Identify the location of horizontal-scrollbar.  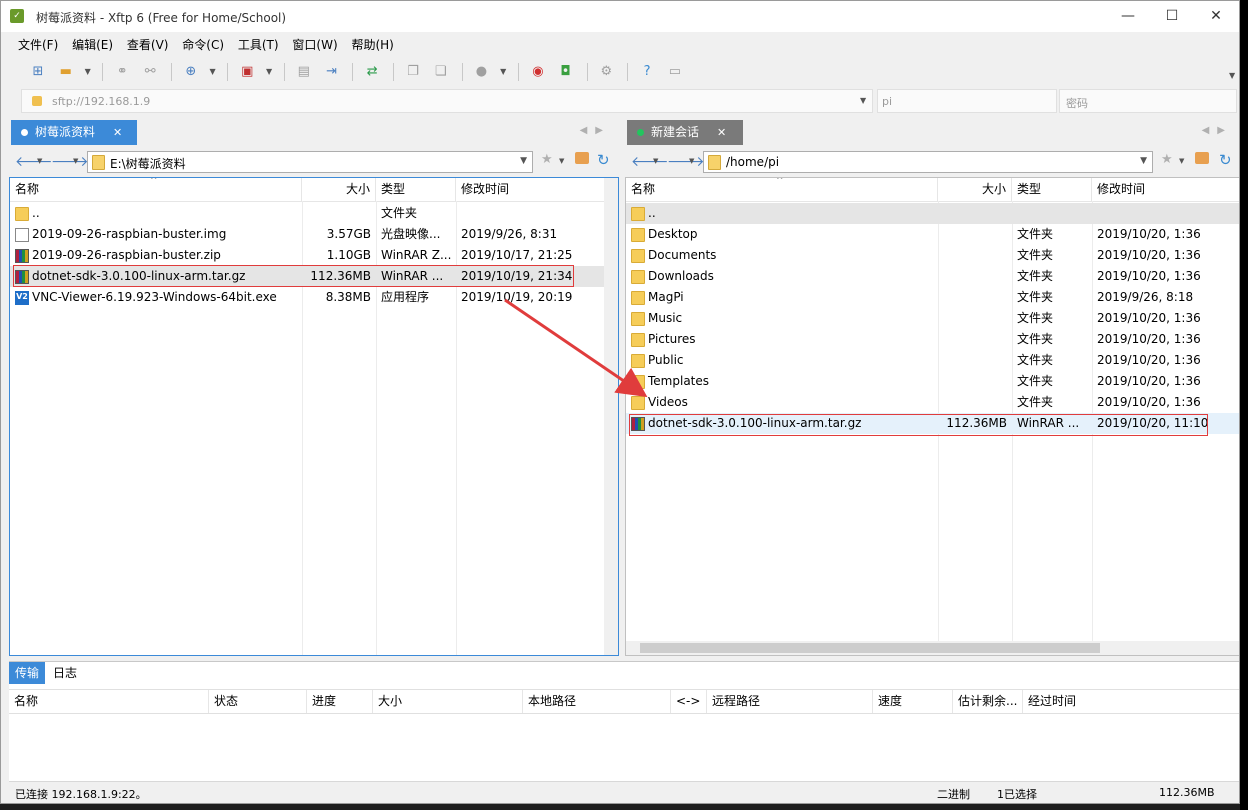
(932, 648).